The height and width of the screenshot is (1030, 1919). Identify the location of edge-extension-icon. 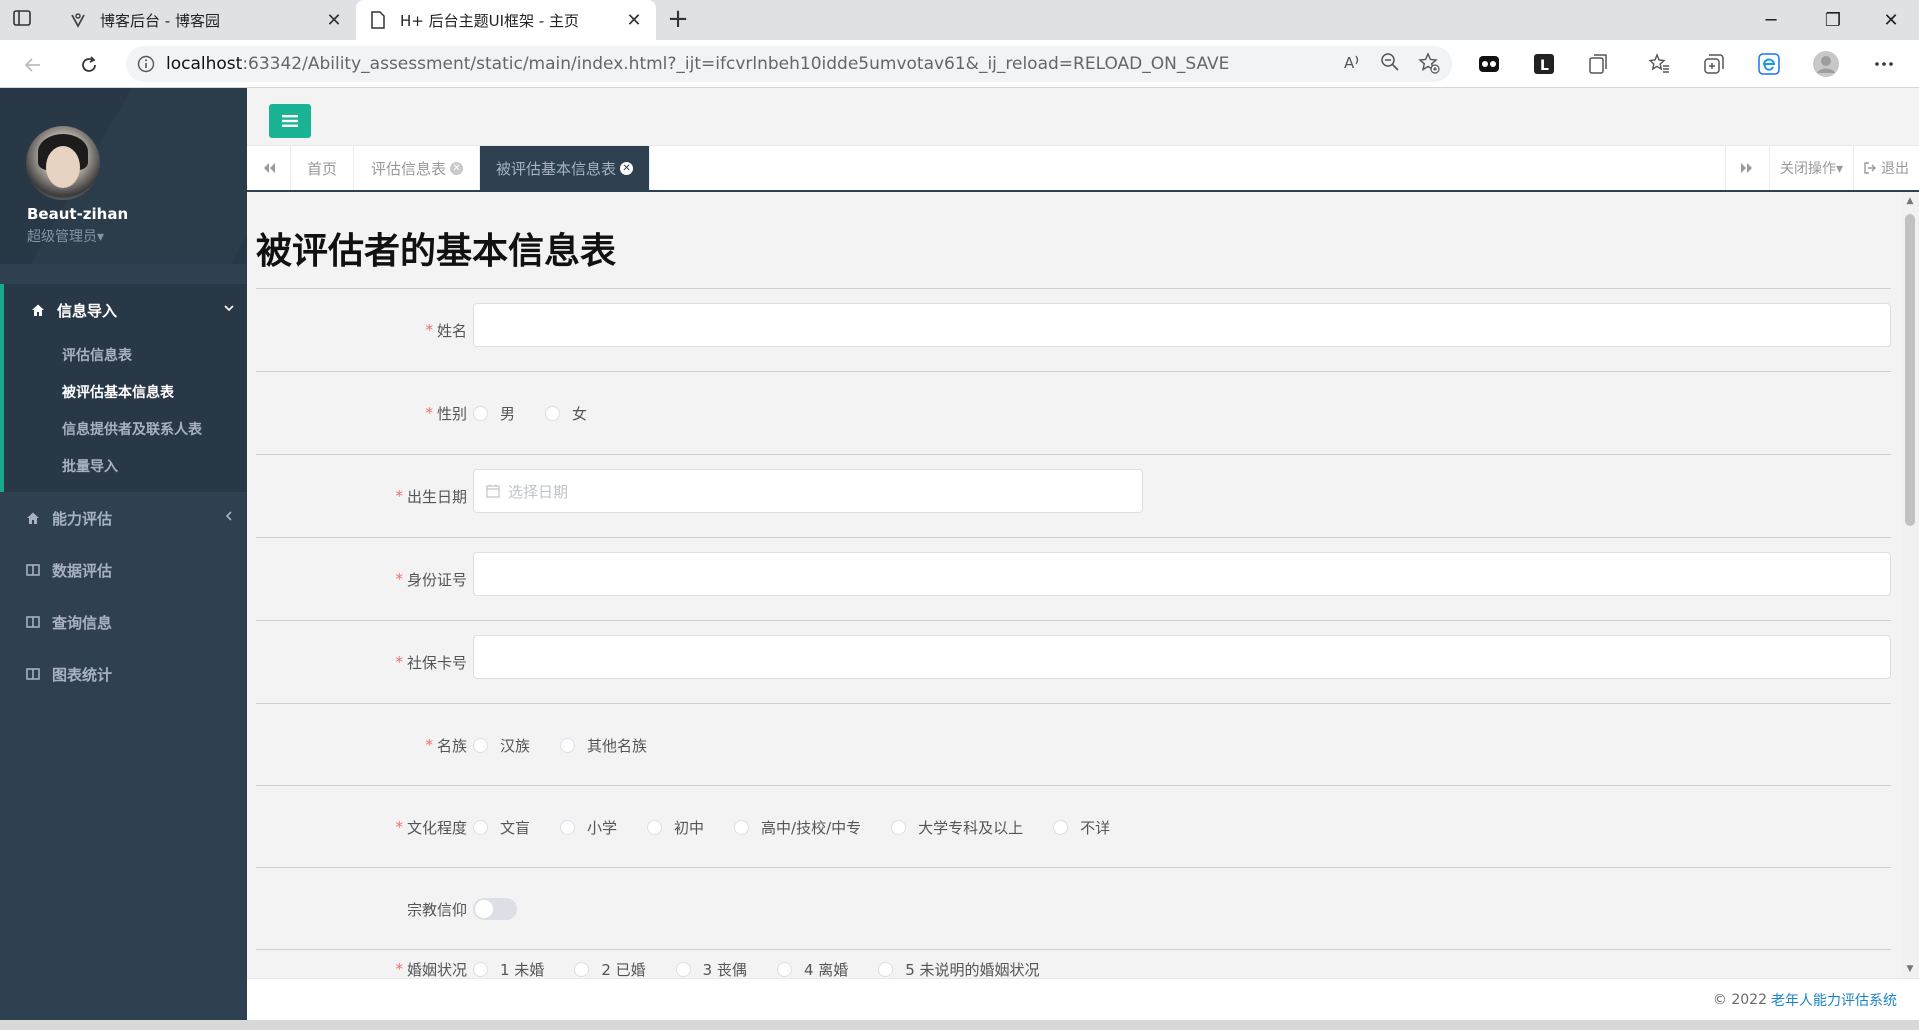
(1769, 64).